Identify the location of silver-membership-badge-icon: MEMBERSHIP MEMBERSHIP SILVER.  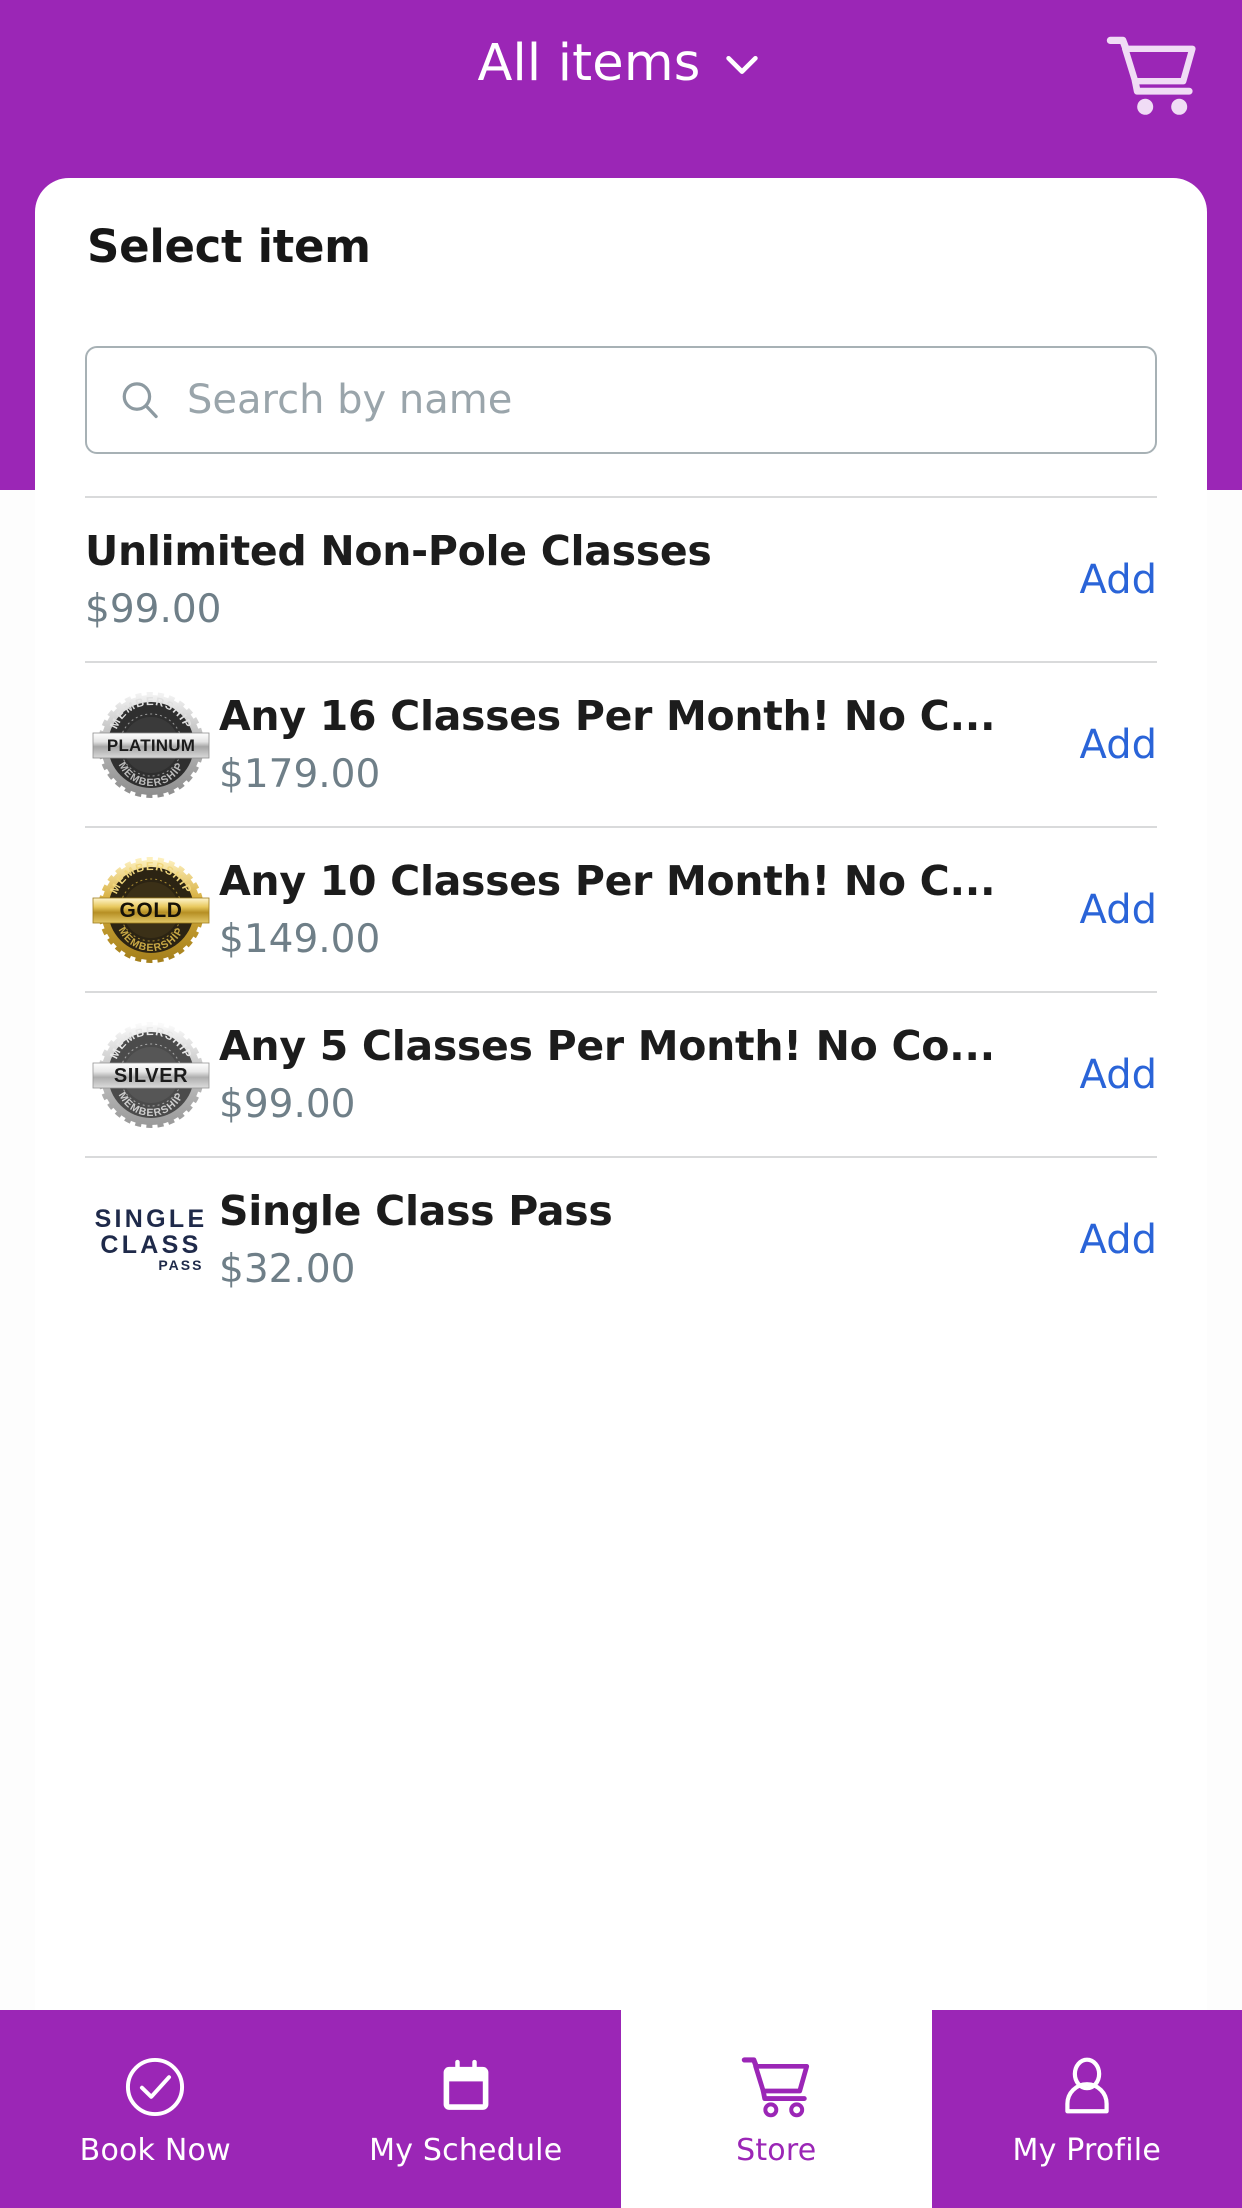
(151, 1074).